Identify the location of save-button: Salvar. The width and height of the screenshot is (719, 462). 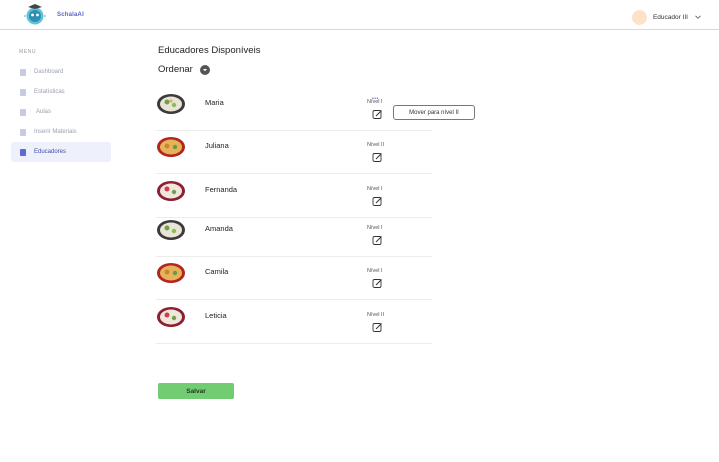
(196, 391).